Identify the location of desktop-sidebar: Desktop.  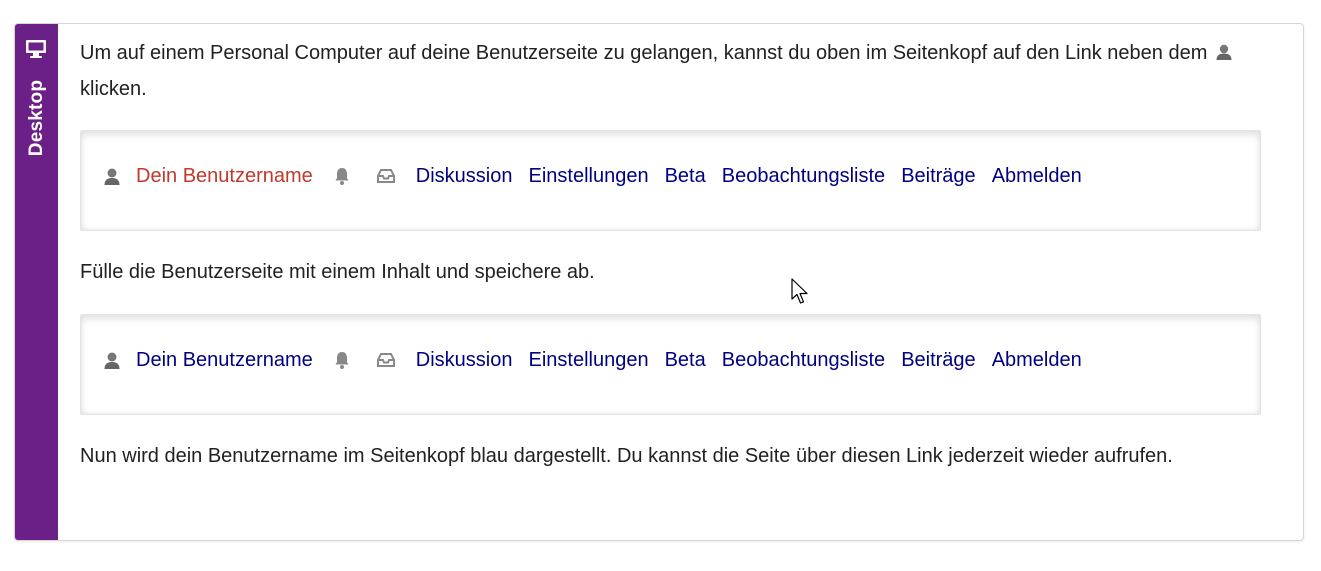
(36, 282).